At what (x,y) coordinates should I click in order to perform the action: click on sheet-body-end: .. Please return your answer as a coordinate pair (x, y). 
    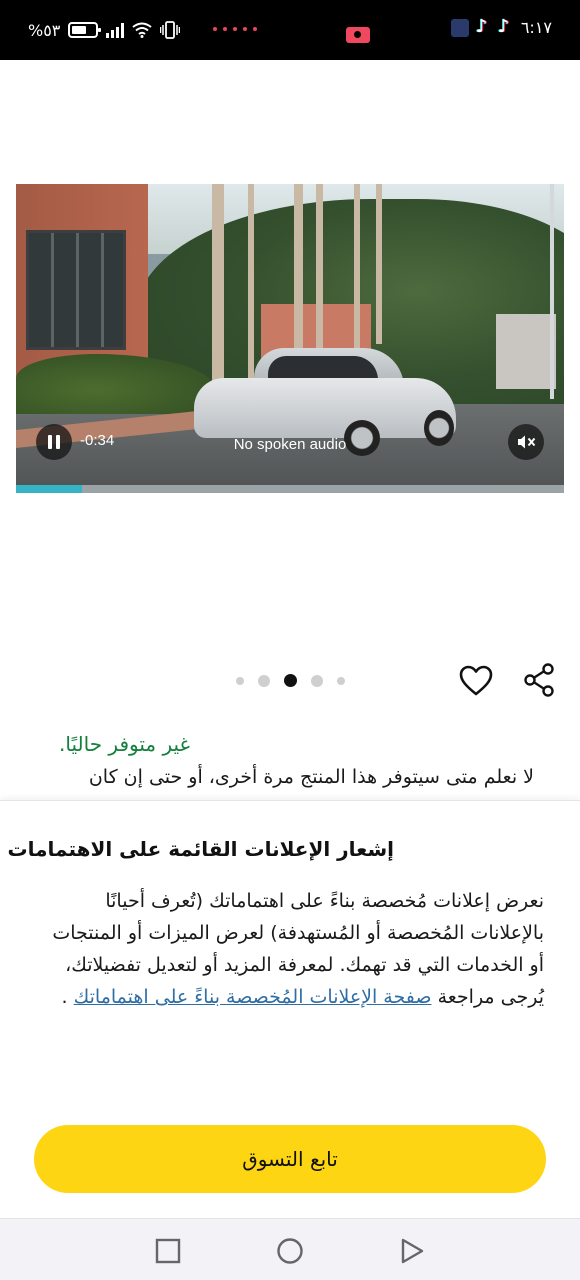
    Looking at the image, I should click on (64, 997).